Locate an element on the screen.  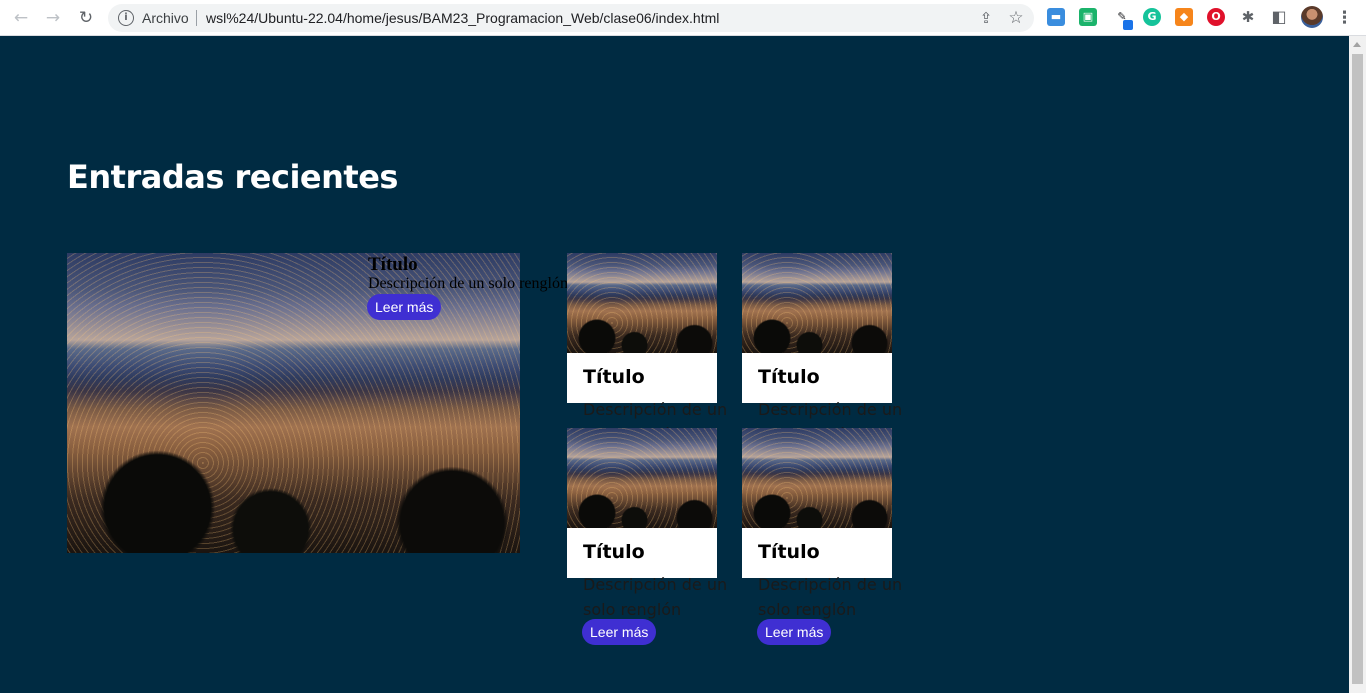
back-icon: ← is located at coordinates (21, 18).